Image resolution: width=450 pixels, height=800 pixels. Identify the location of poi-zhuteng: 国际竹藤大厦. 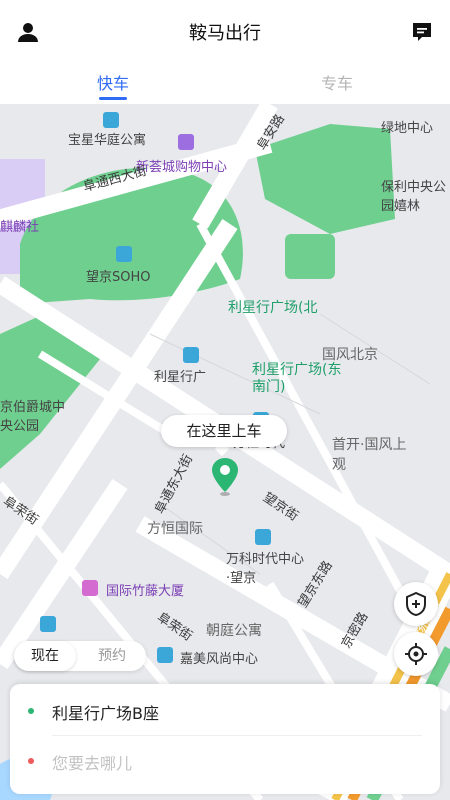
(145, 589).